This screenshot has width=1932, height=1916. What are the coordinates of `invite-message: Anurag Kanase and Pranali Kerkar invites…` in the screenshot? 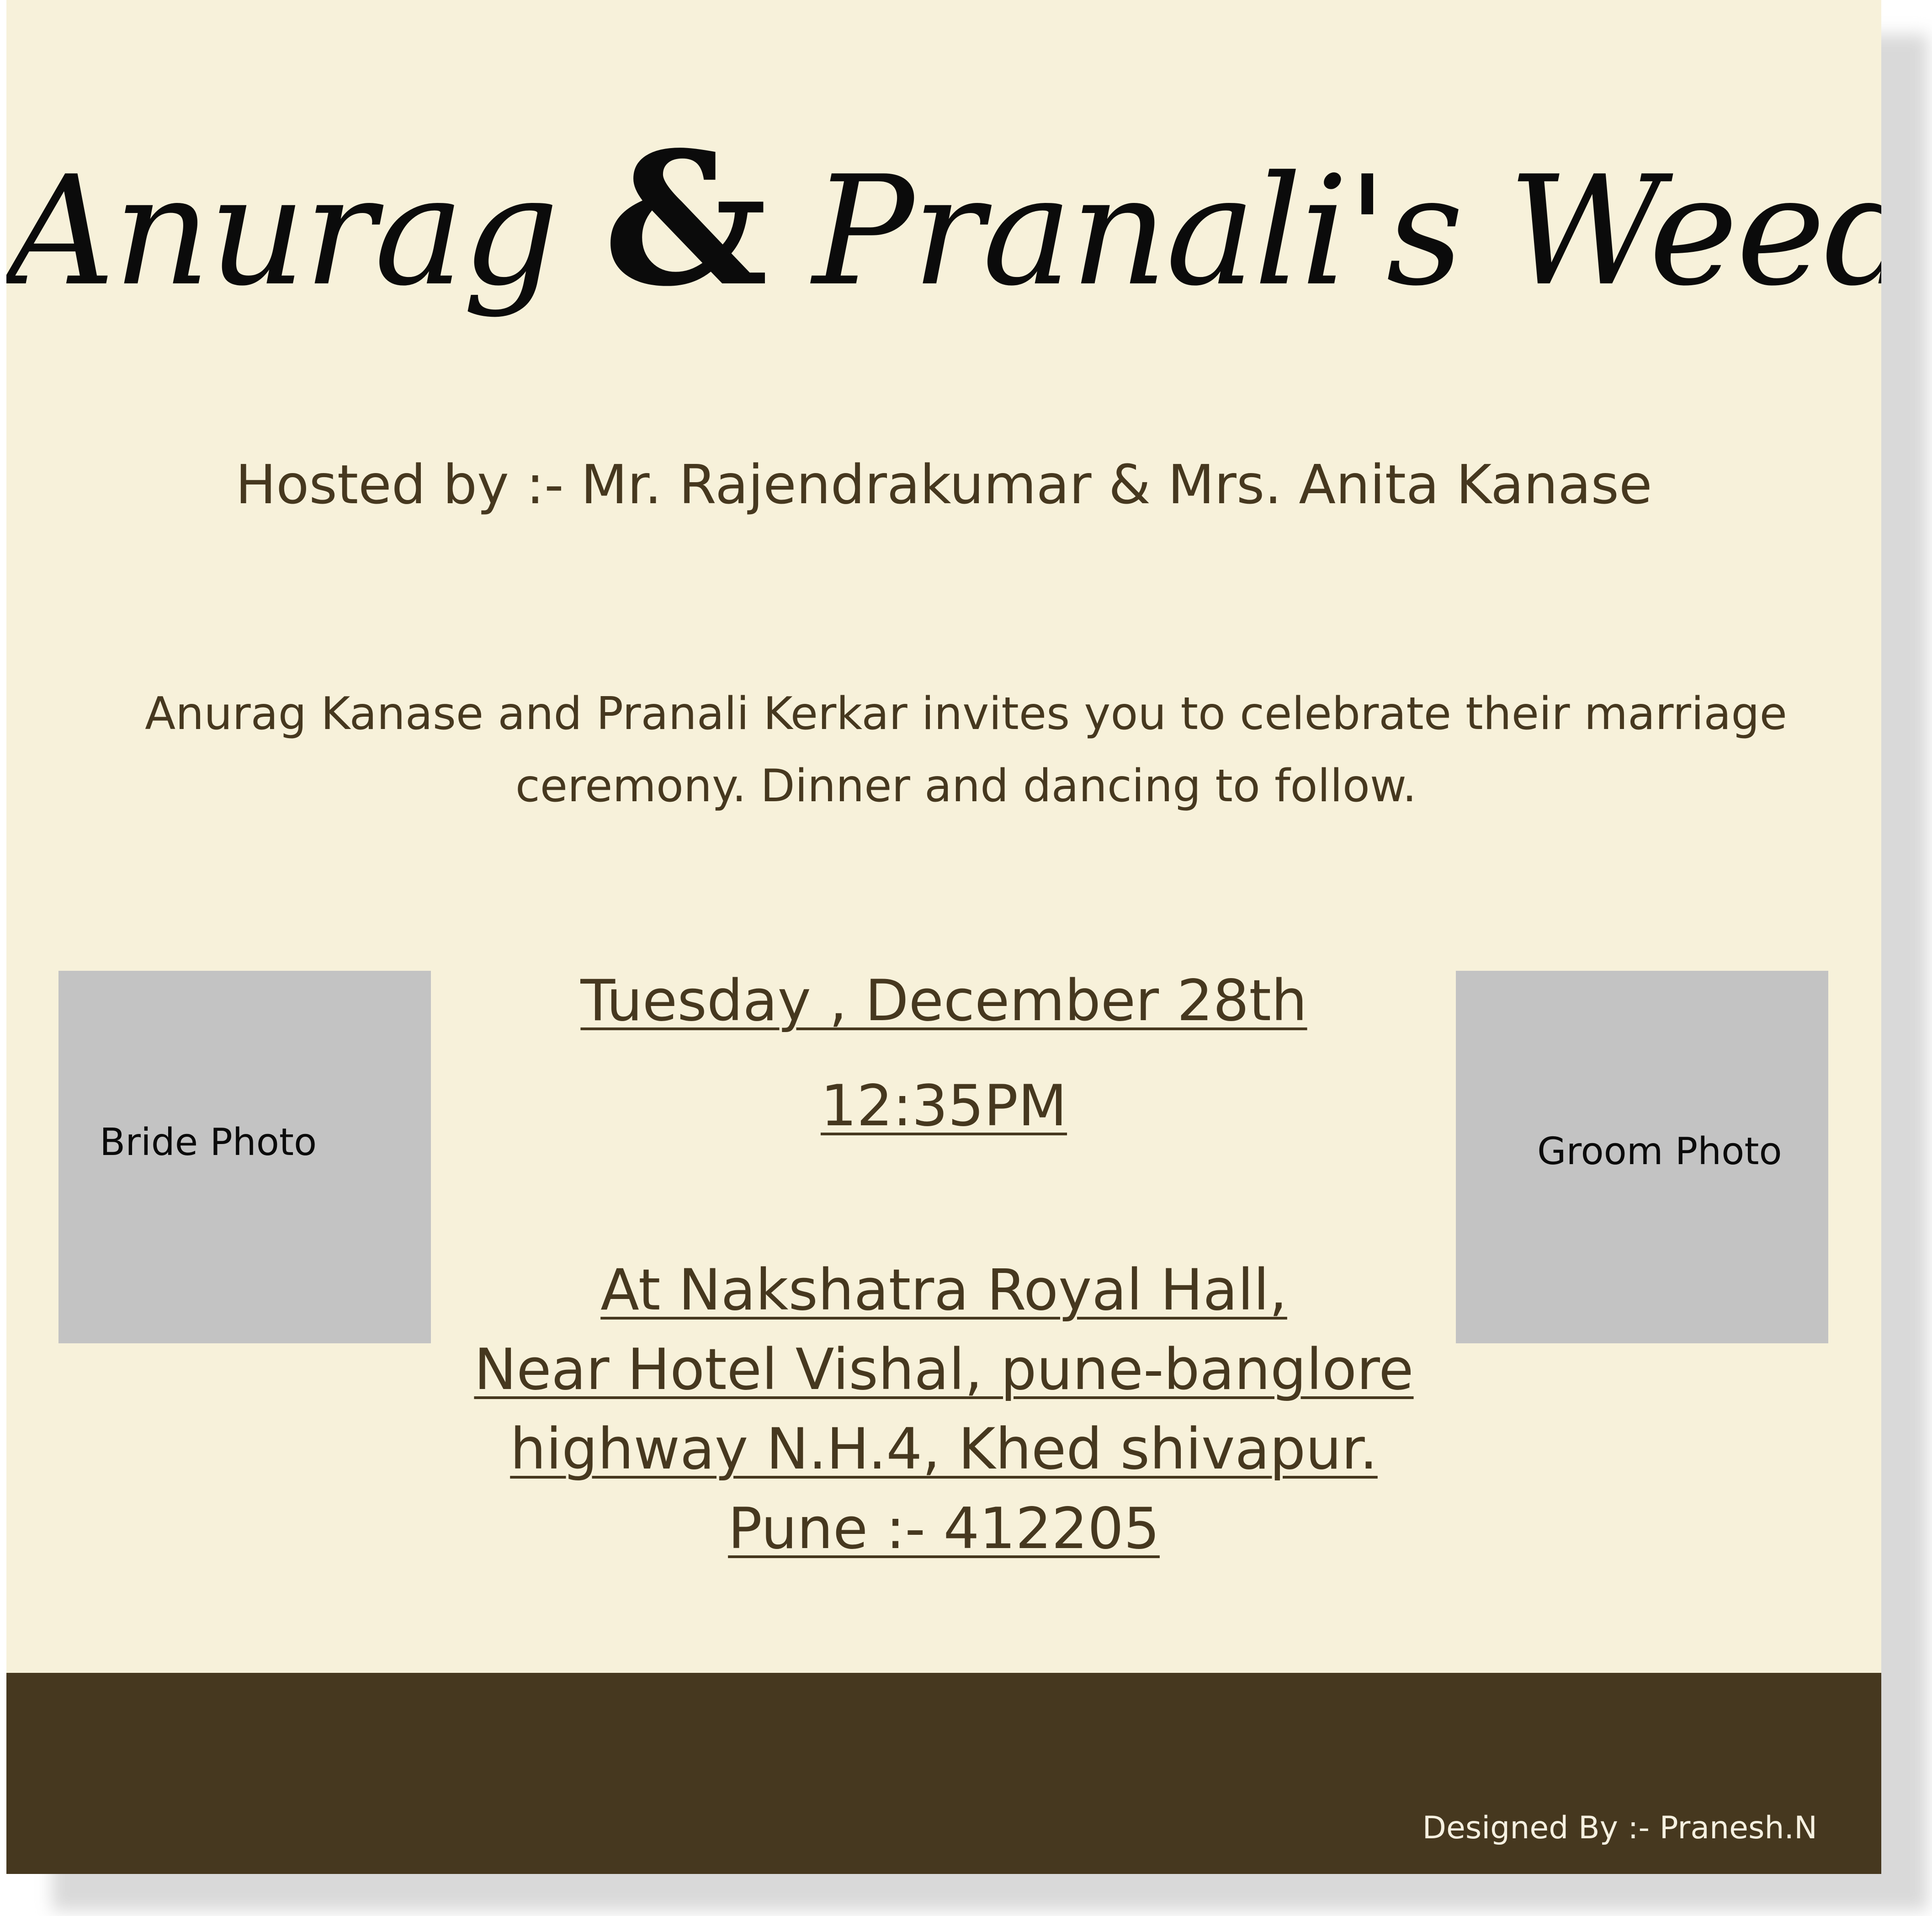 It's located at (966, 750).